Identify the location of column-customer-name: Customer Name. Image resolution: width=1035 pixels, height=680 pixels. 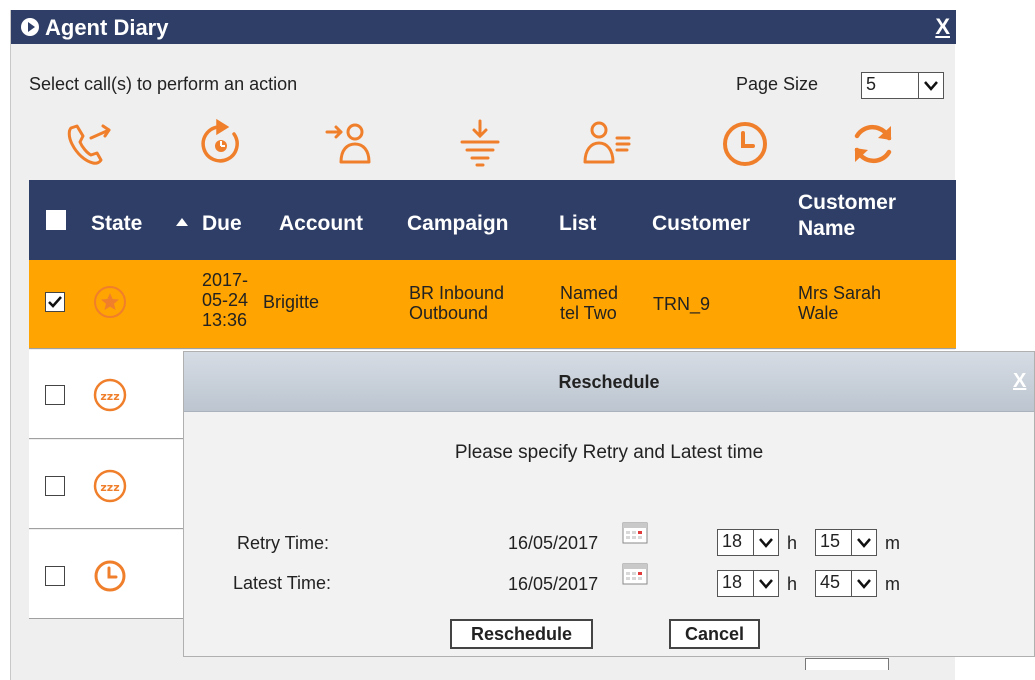
(873, 216).